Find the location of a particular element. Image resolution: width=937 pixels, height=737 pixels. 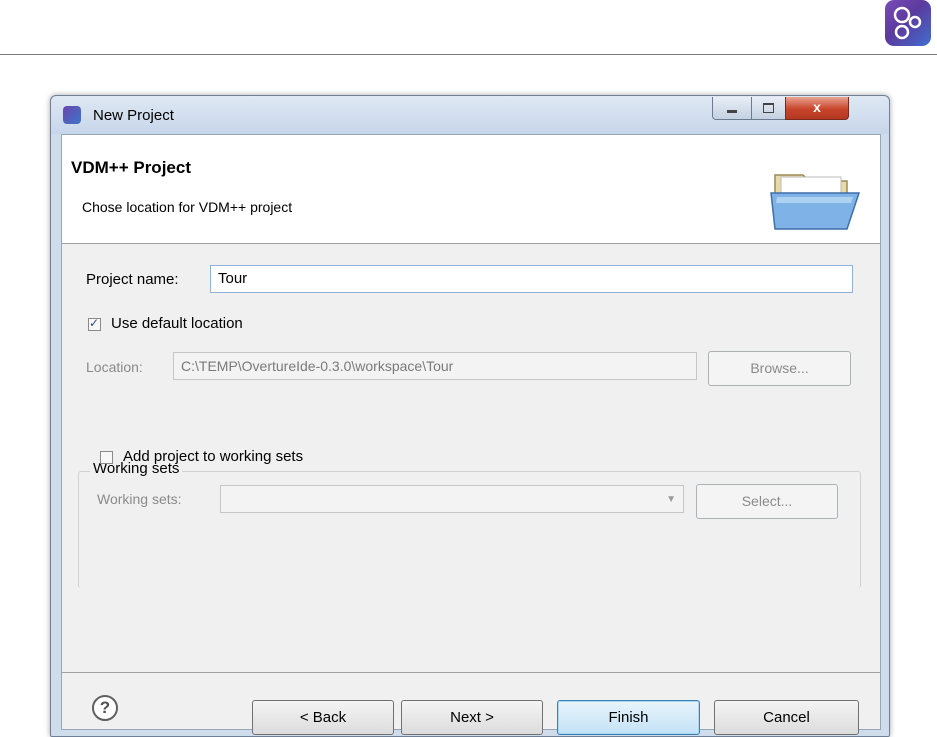

close-icon: x is located at coordinates (817, 107).